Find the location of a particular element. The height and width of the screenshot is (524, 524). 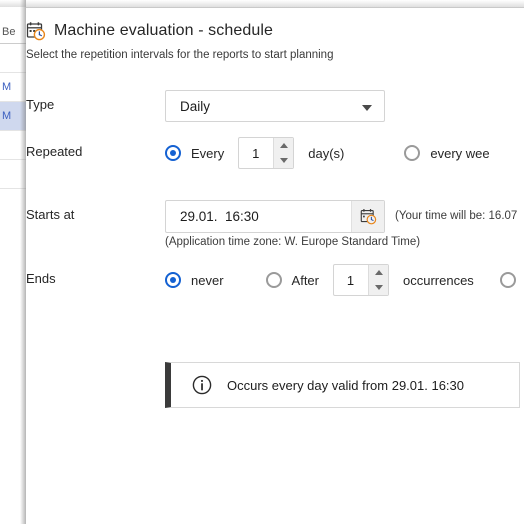

repeated-every-radio is located at coordinates (173, 153).